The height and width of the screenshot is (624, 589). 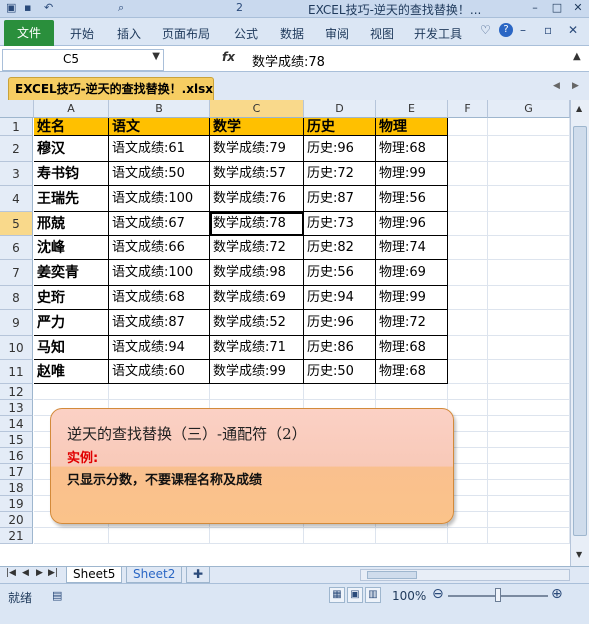 I want to click on quick-access-count: 2, so click(x=239, y=7).